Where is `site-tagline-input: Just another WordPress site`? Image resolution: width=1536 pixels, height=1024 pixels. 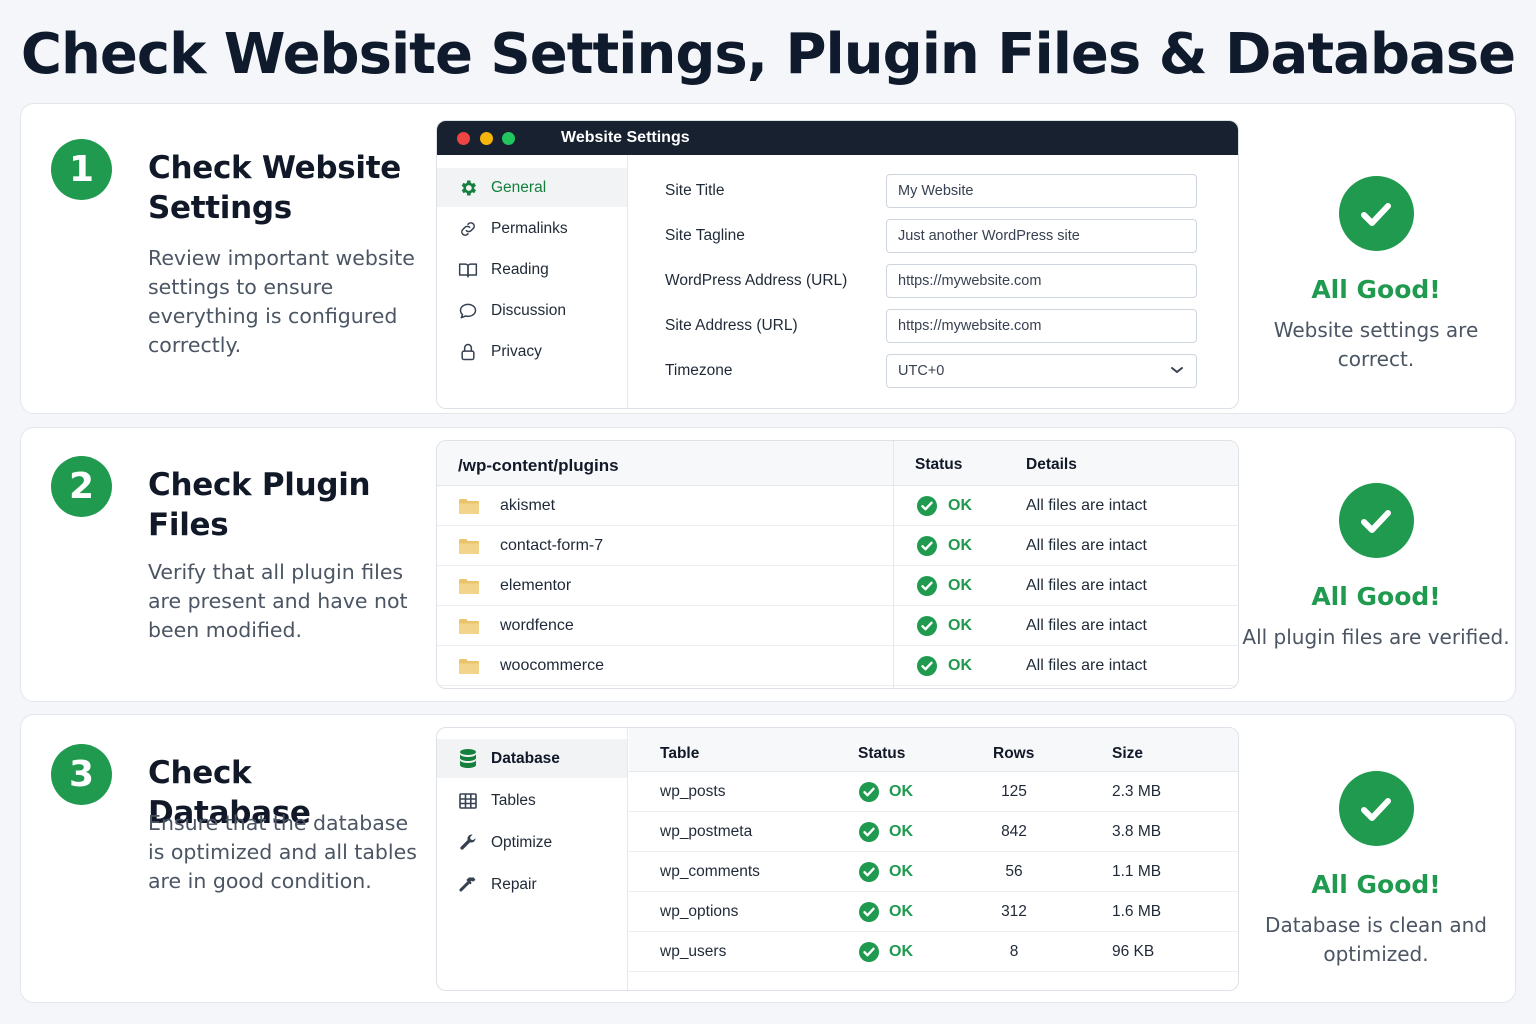
site-tagline-input: Just another WordPress site is located at coordinates (1041, 236).